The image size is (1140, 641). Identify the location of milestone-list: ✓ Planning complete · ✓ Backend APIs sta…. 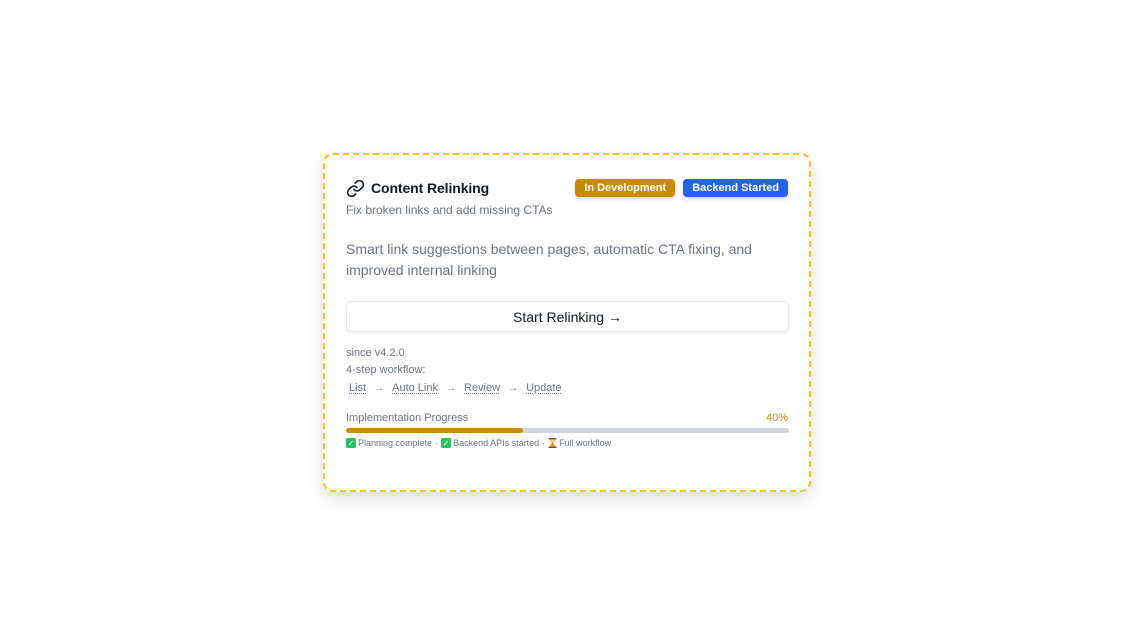
(478, 443).